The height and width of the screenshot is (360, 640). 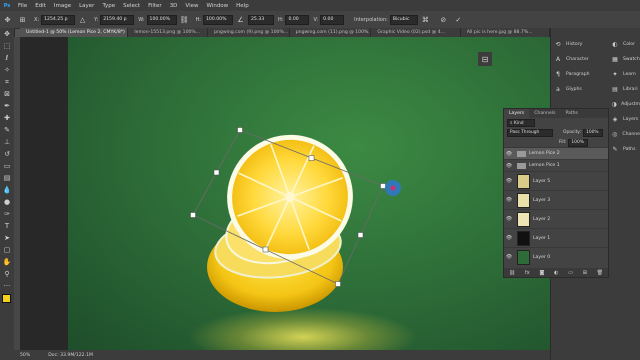 What do you see at coordinates (7, 106) in the screenshot?
I see `eyedropper-tool-icon: ✒` at bounding box center [7, 106].